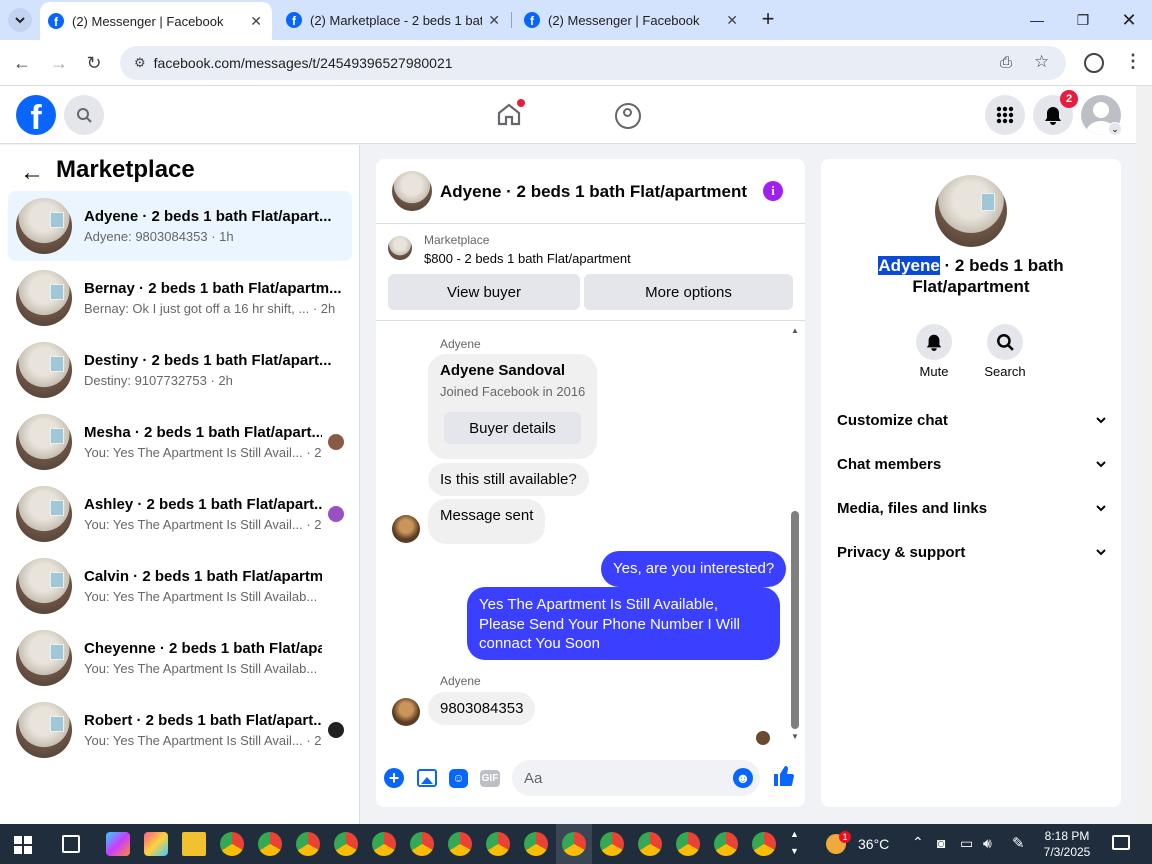  What do you see at coordinates (487, 521) in the screenshot?
I see `message-bubble: Message sent` at bounding box center [487, 521].